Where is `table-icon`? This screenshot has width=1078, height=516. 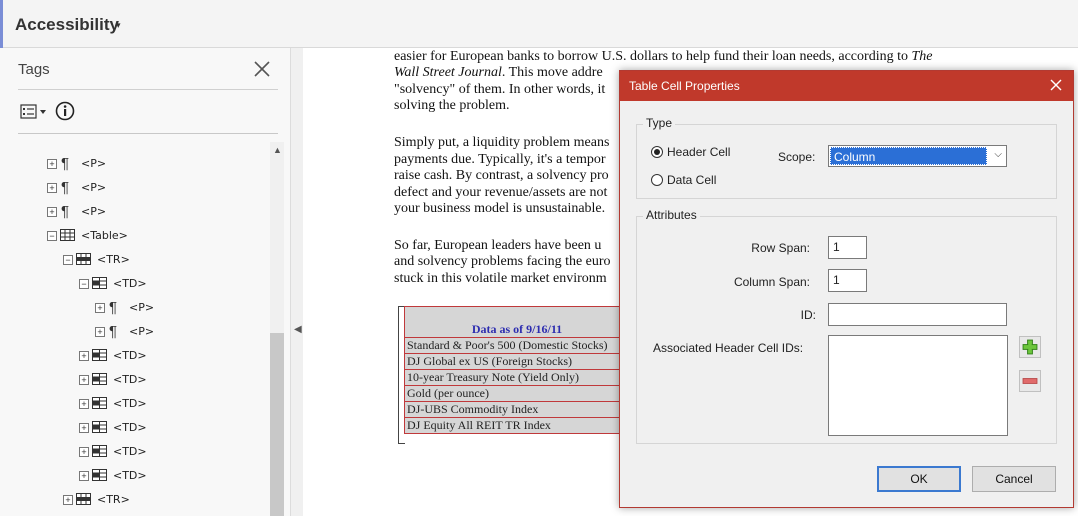 table-icon is located at coordinates (67, 235).